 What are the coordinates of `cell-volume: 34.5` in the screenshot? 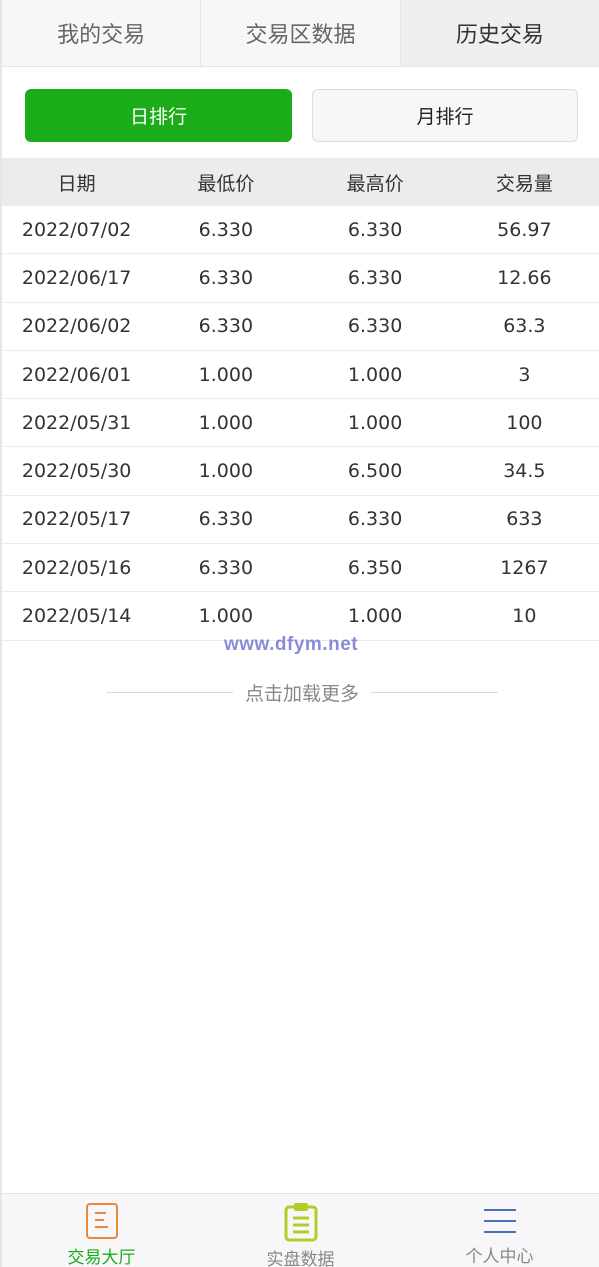 It's located at (524, 471).